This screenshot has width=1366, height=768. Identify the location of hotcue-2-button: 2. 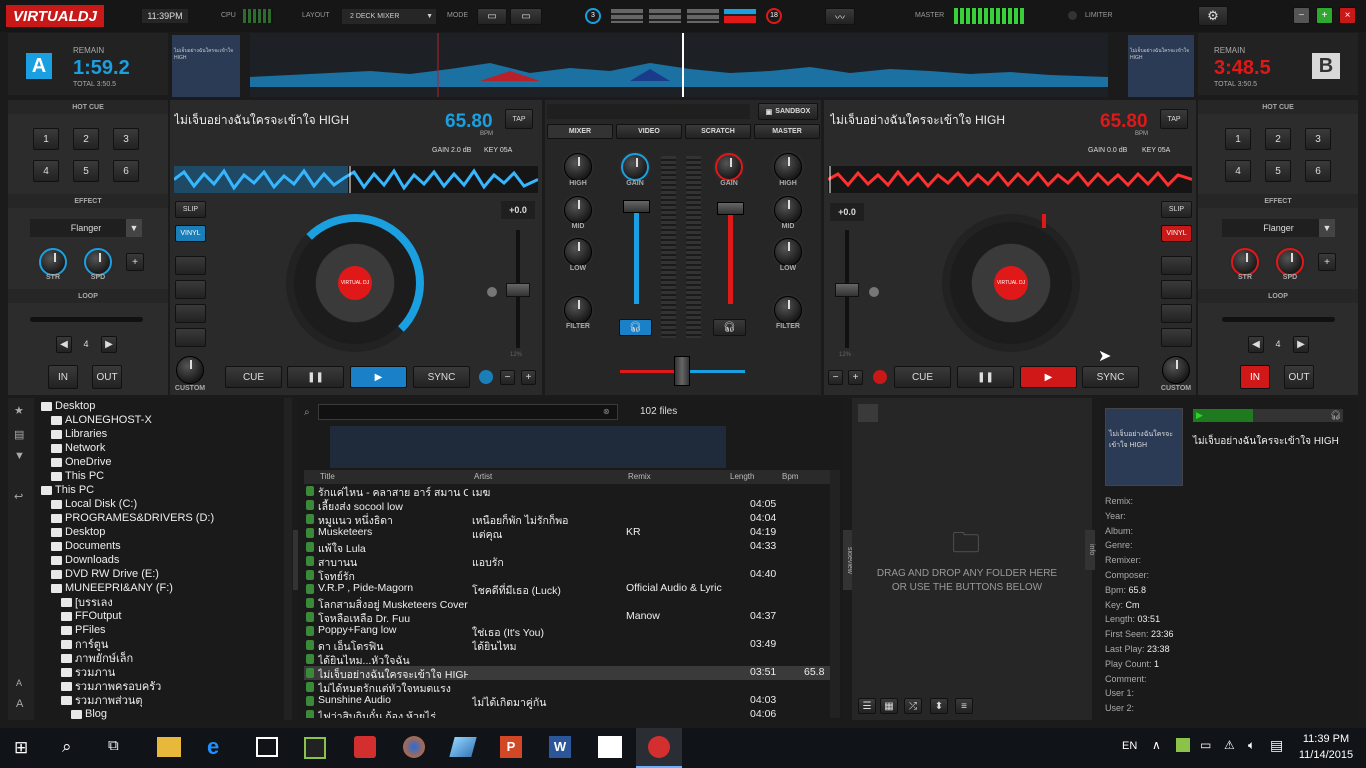
(86, 139).